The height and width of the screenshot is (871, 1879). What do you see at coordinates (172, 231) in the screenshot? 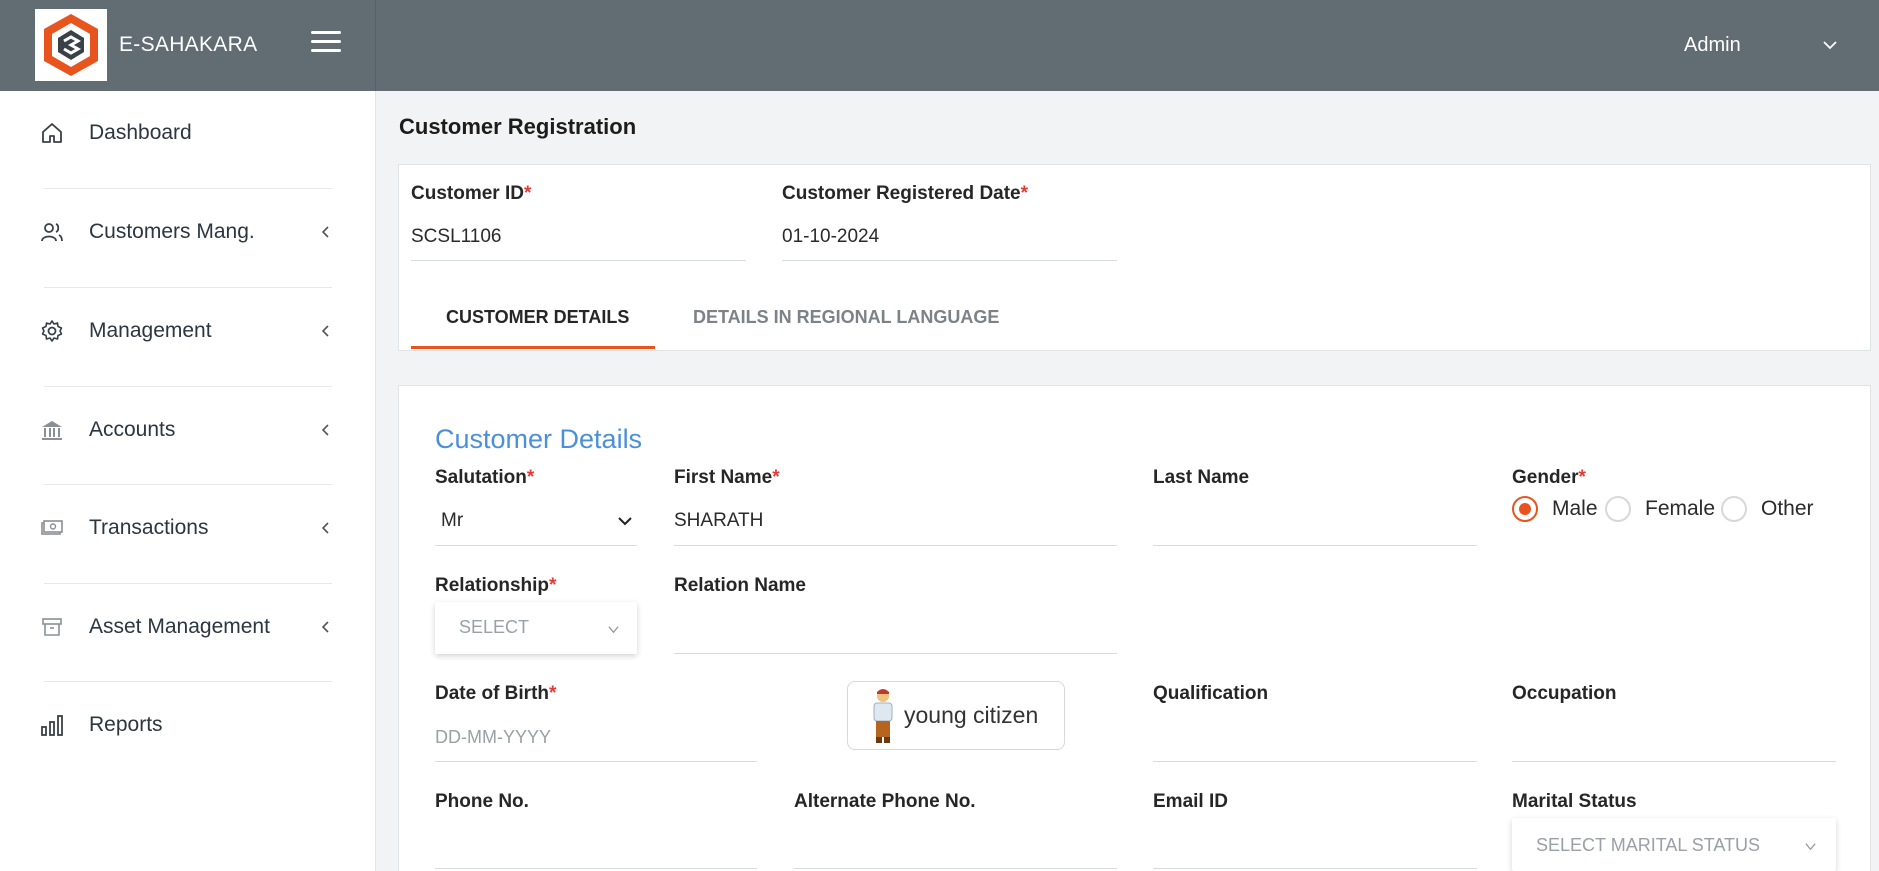
I see `sidebar-item-label: Customers Mang.` at bounding box center [172, 231].